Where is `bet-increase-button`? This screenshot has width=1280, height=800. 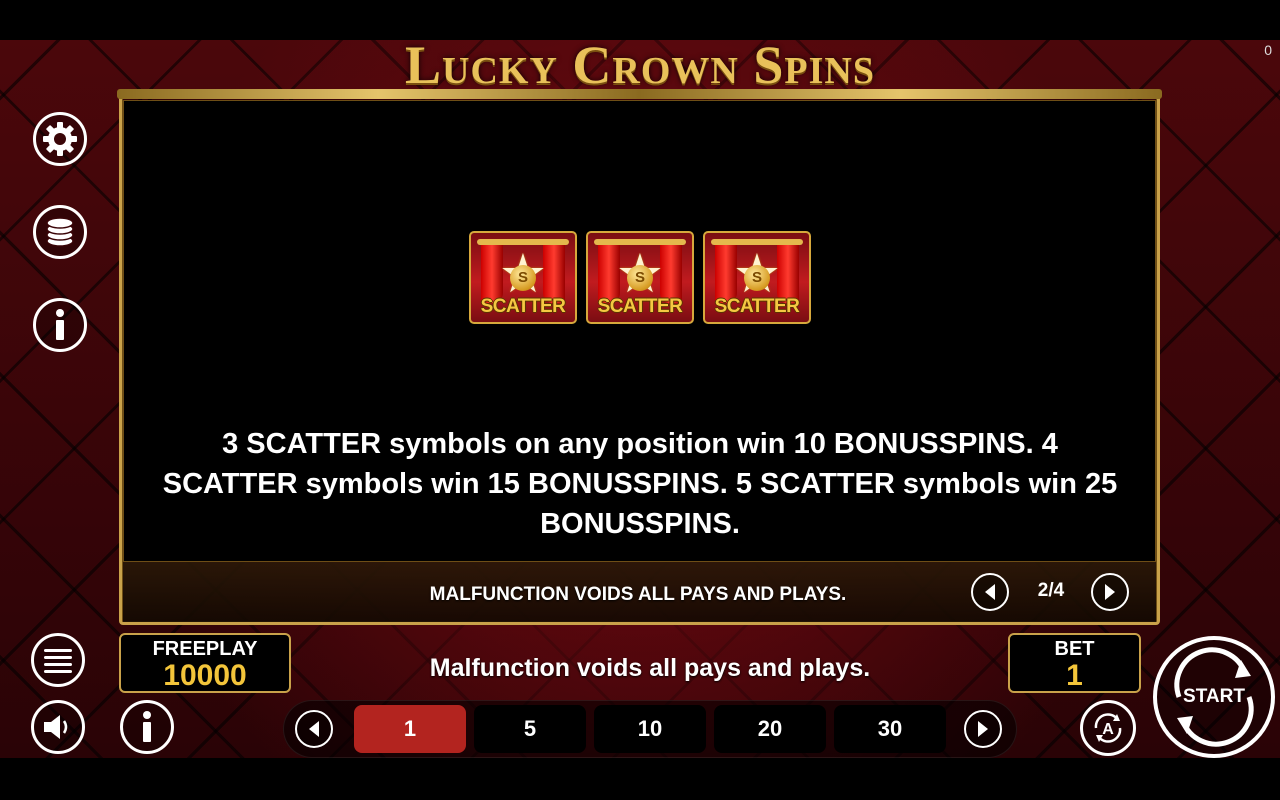
bet-increase-button is located at coordinates (983, 729).